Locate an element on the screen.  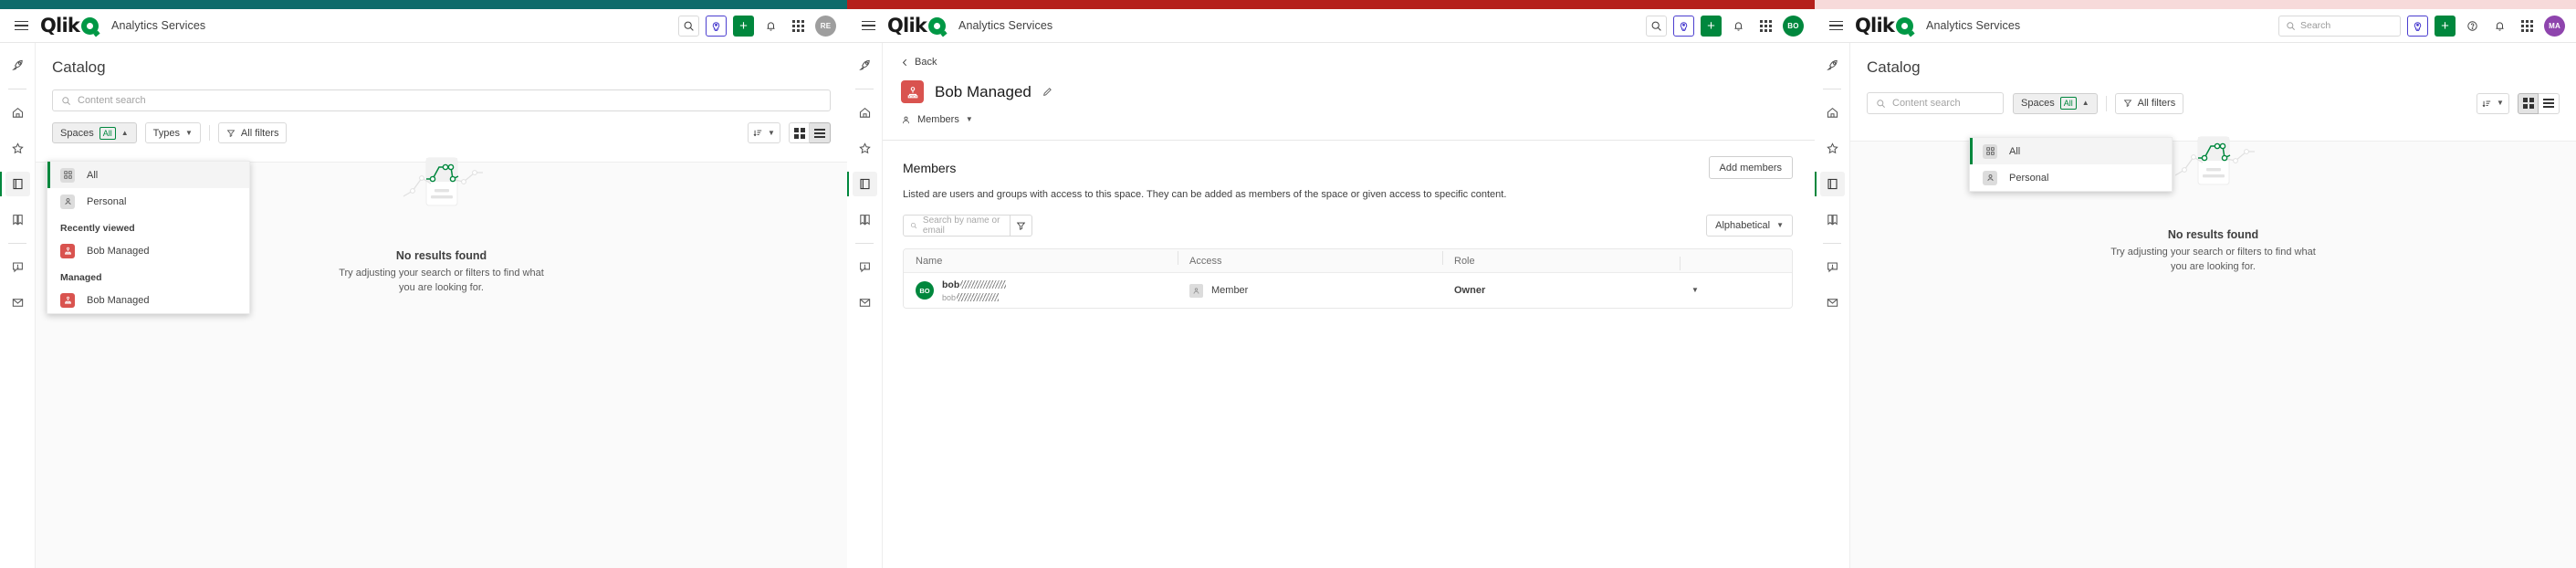
tab-members: Members ▼ is located at coordinates (1349, 114).